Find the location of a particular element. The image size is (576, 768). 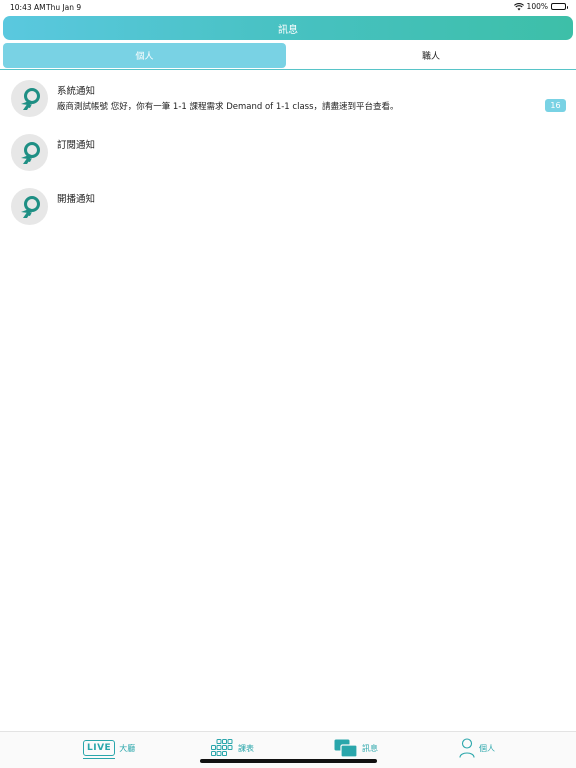

nav-item-messages: 訊息 is located at coordinates (356, 748).